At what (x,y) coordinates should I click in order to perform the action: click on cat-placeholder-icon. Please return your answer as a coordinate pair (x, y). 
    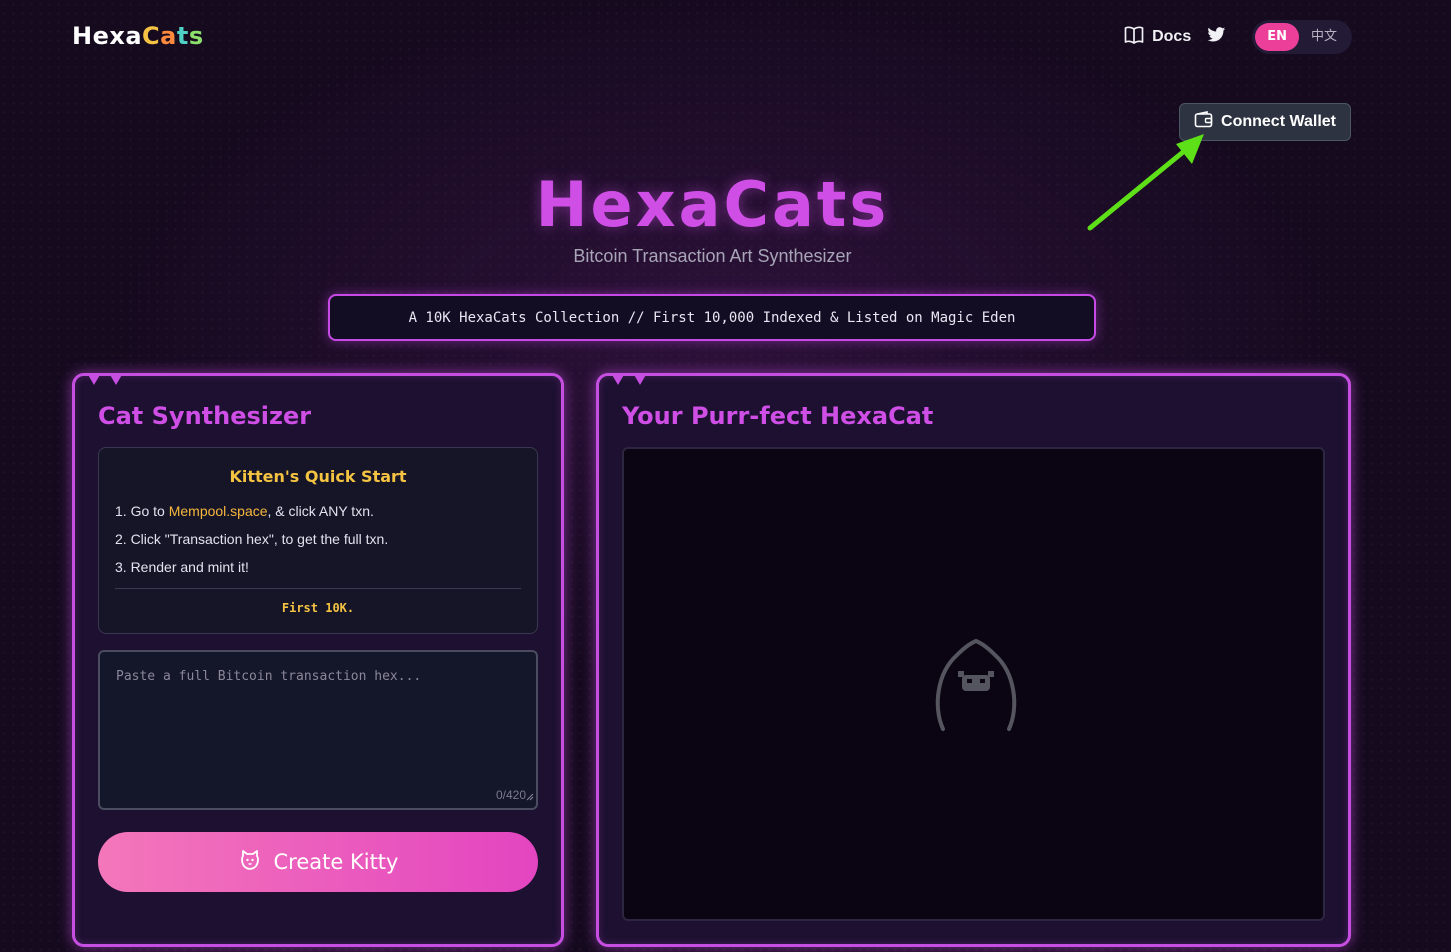
    Looking at the image, I should click on (976, 687).